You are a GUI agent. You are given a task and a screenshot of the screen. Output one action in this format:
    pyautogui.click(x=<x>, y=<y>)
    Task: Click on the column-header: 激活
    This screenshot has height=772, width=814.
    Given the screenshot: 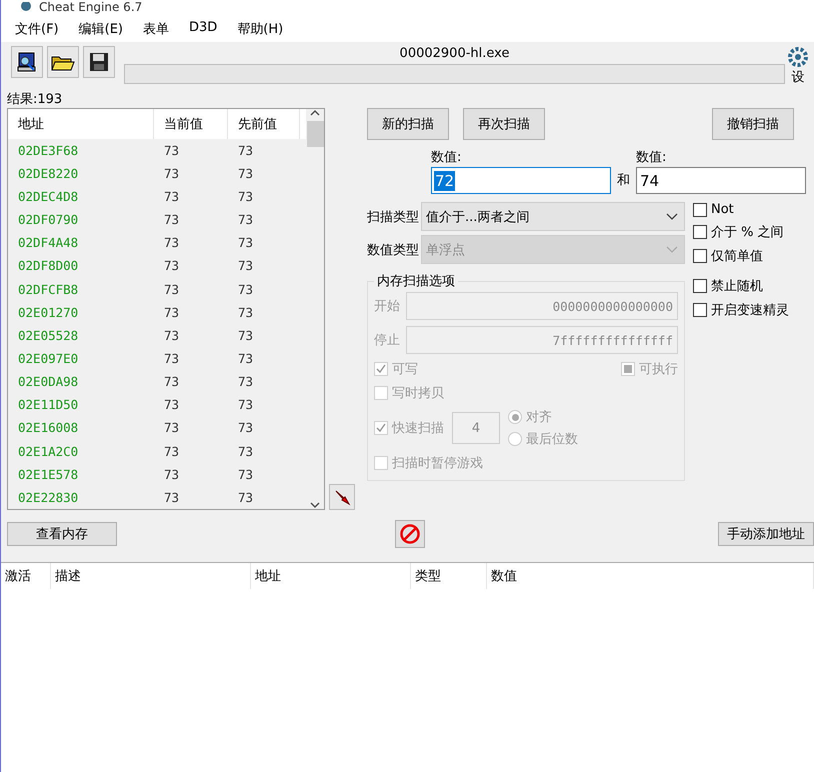 What is the action you would take?
    pyautogui.click(x=26, y=576)
    